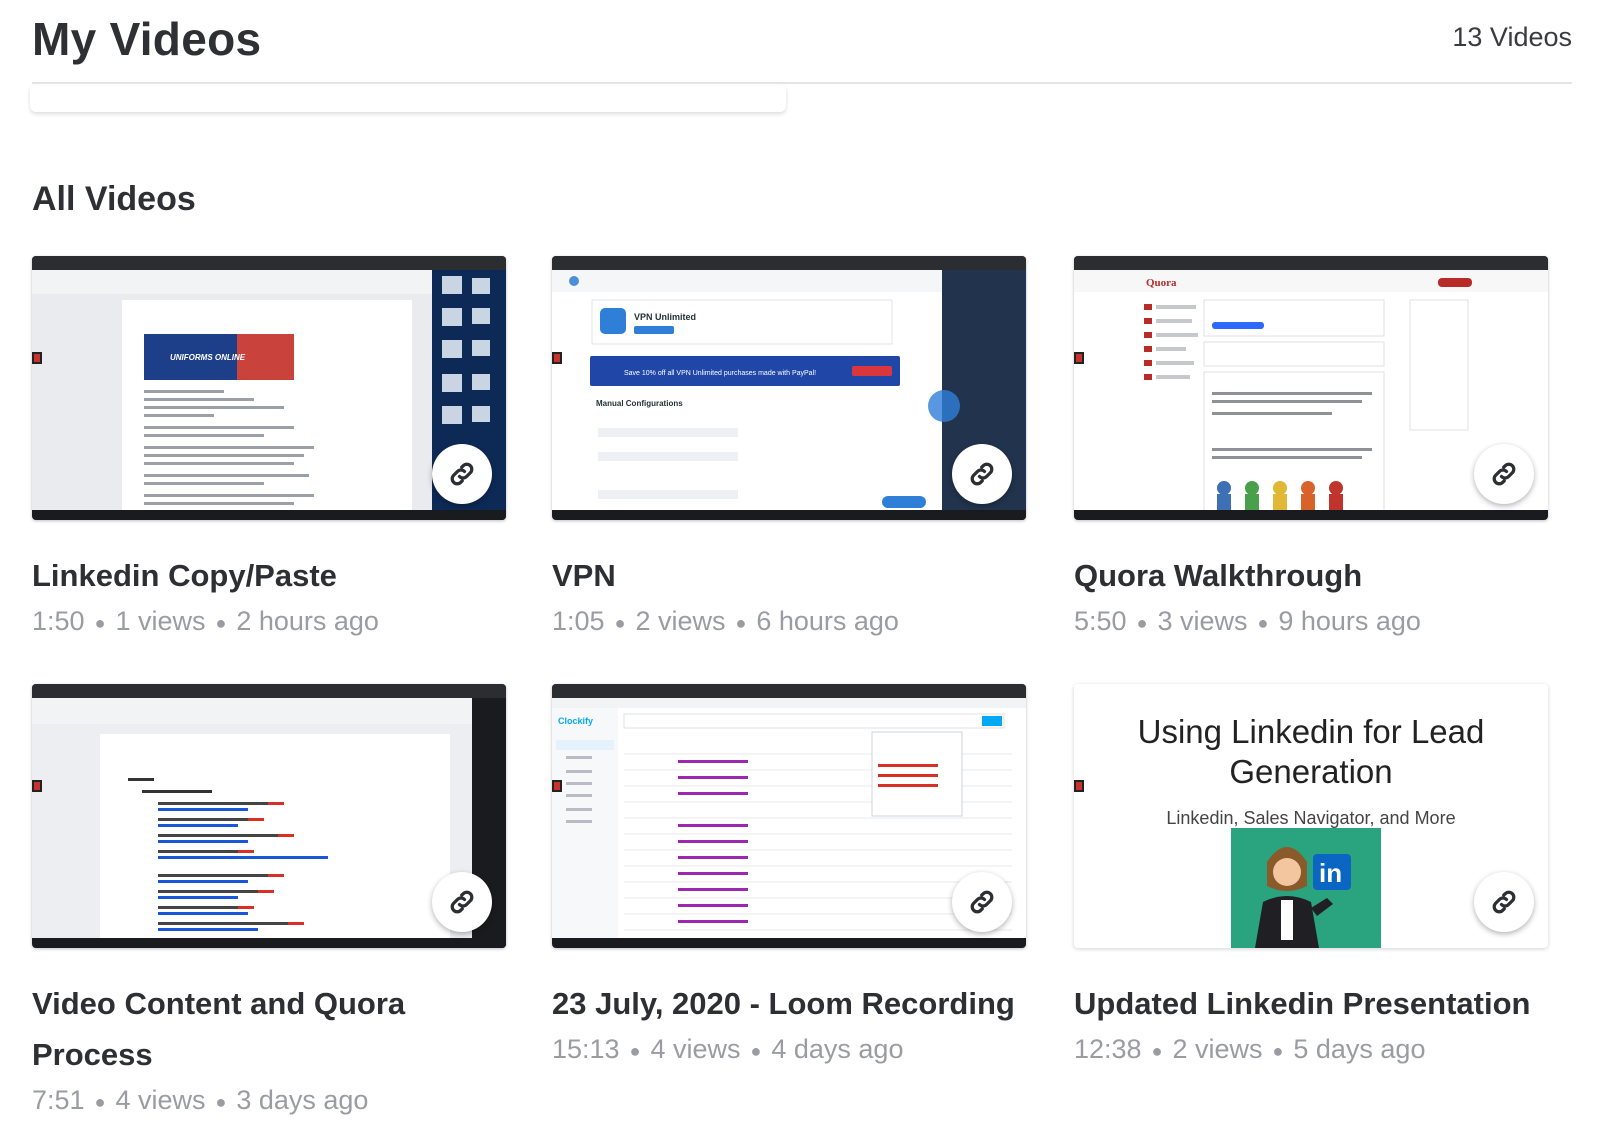 This screenshot has height=1132, width=1600. I want to click on presentation-subtitle: Linkedin, Sales Navigator, and More, so click(1311, 818).